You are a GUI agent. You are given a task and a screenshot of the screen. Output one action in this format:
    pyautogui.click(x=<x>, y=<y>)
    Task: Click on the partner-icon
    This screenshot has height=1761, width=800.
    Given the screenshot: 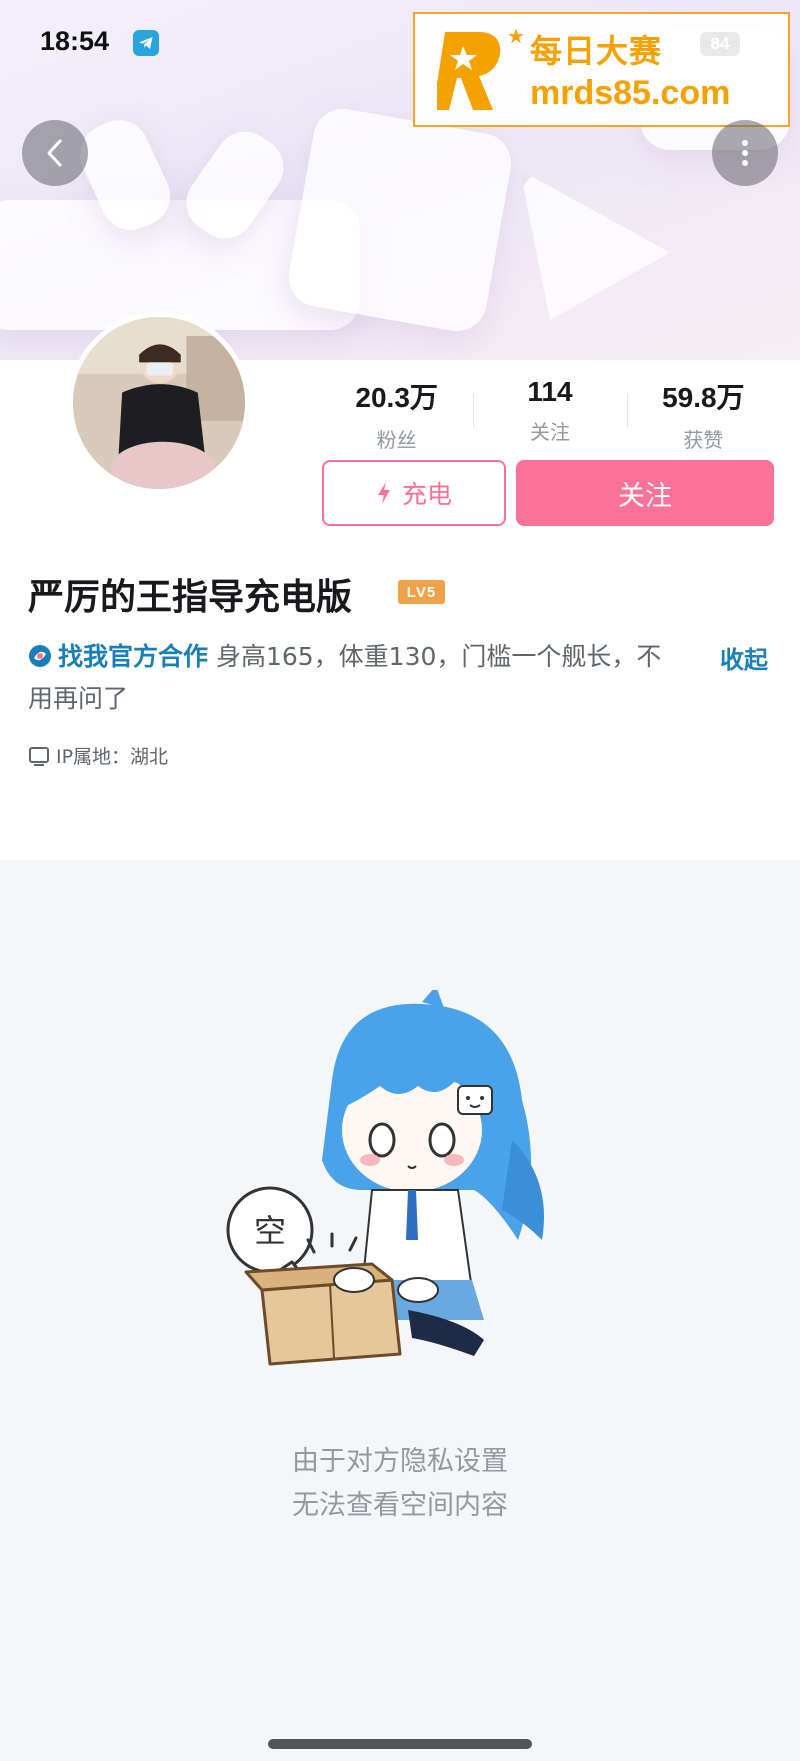 What is the action you would take?
    pyautogui.click(x=40, y=656)
    